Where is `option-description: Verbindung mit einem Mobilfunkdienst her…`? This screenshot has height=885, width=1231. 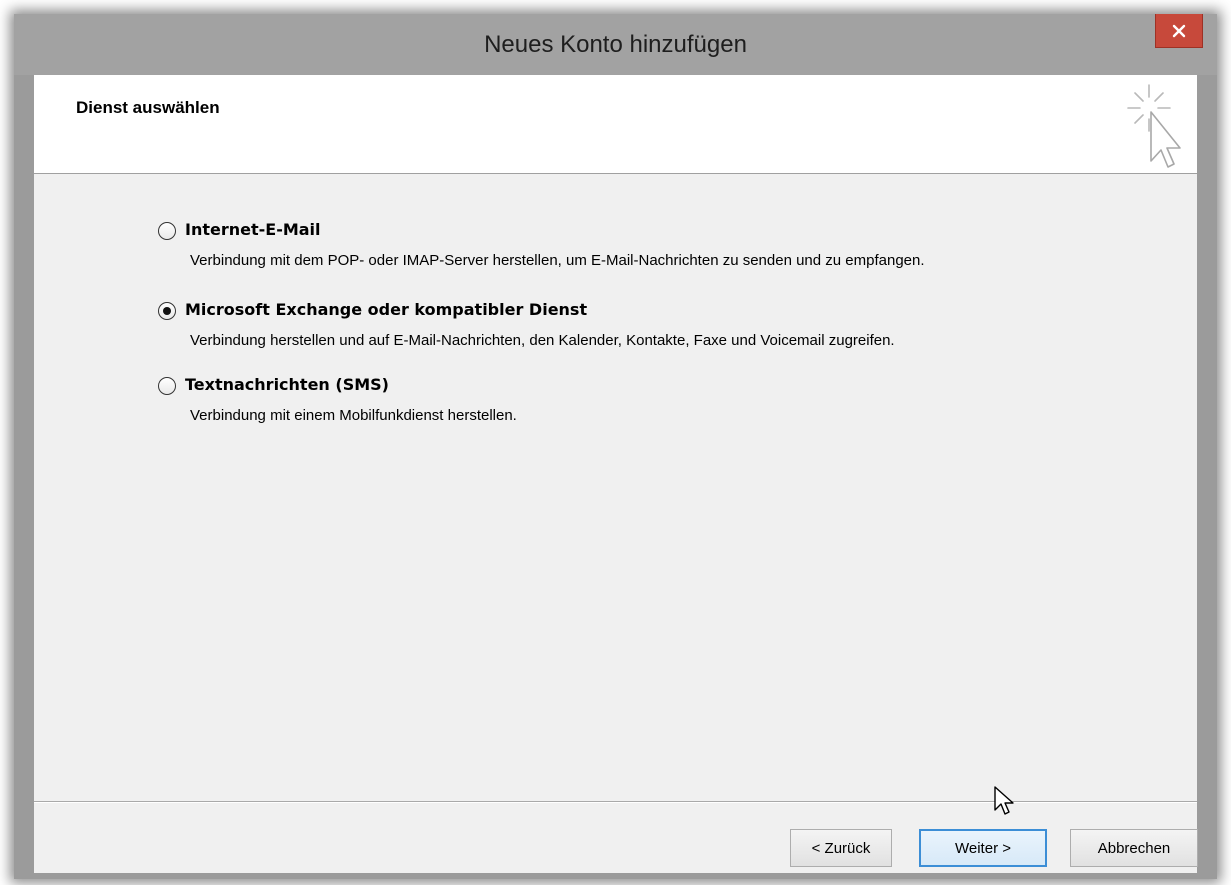
option-description: Verbindung mit einem Mobilfunkdienst her… is located at coordinates (353, 415).